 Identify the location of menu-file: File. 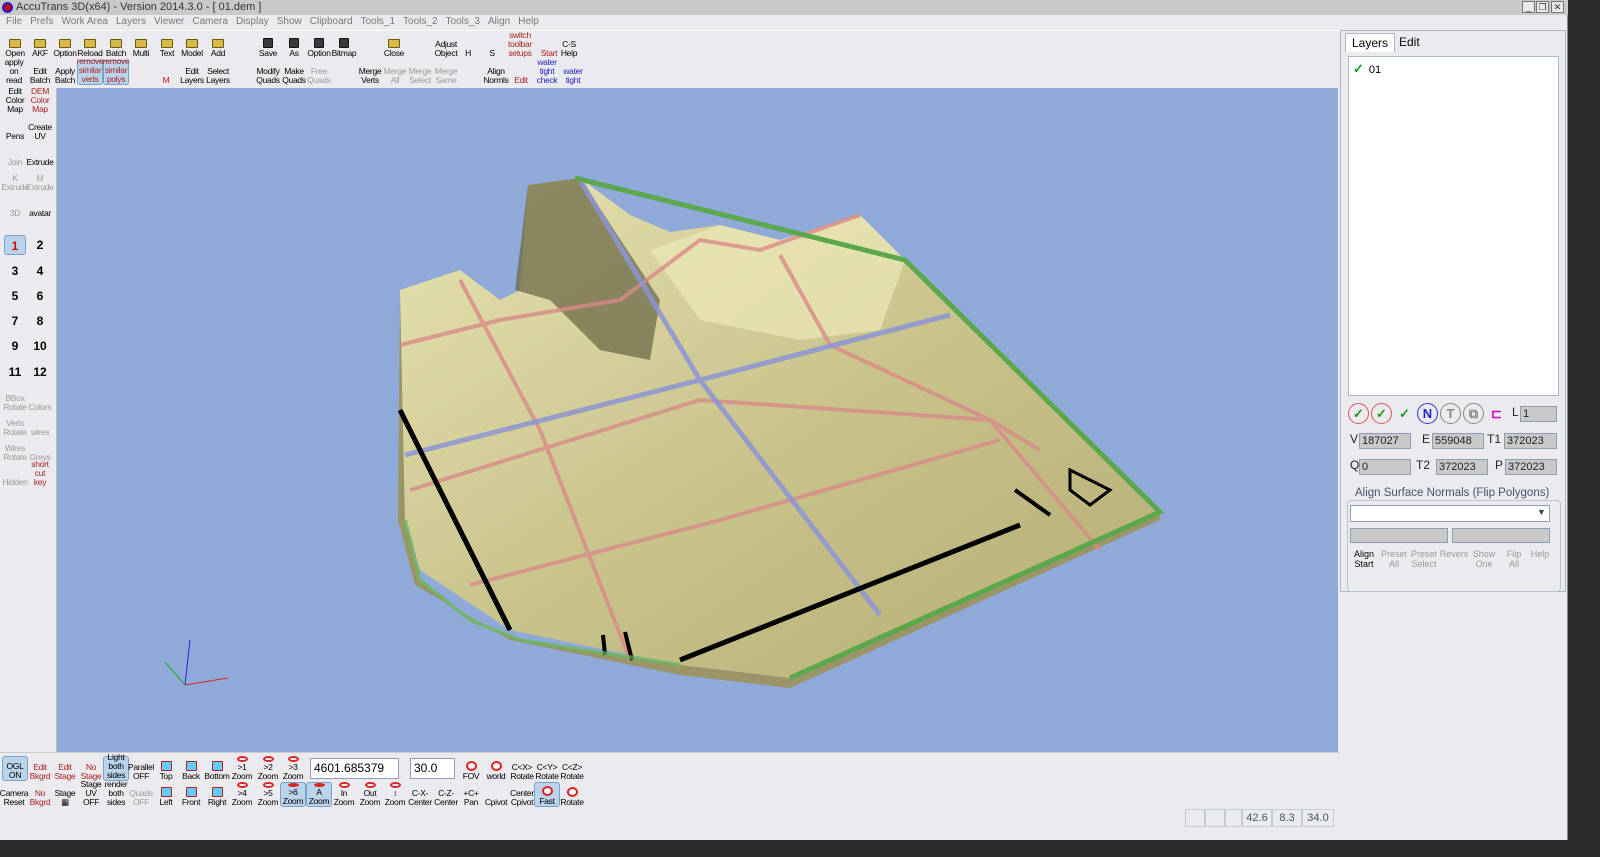
(14, 21).